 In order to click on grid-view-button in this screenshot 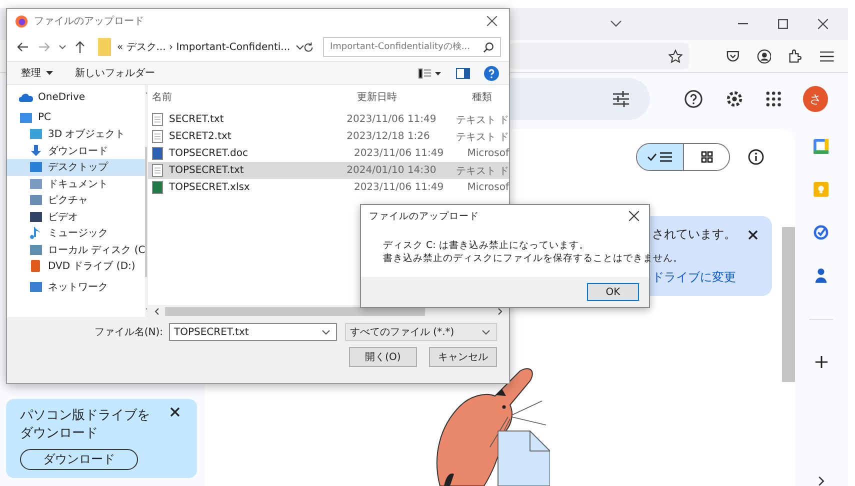, I will do `click(706, 157)`.